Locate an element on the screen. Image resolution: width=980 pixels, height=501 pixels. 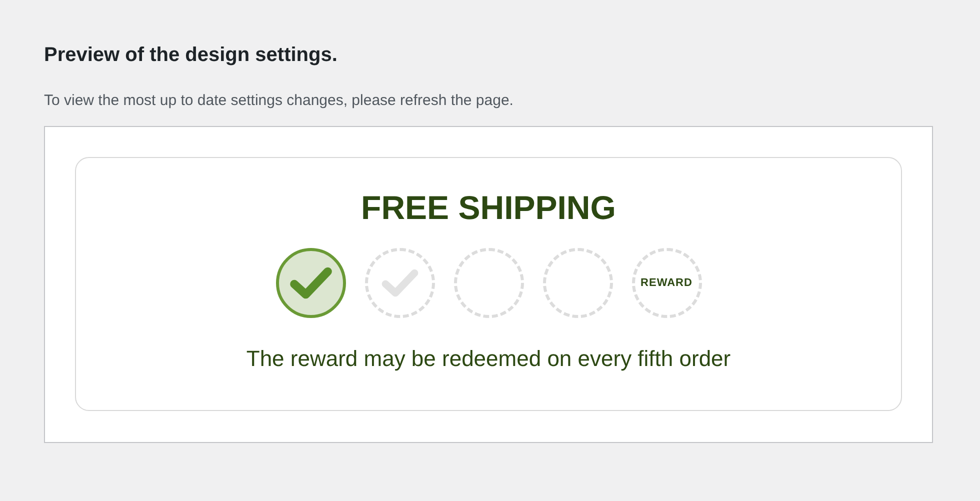
reward-stamp: REWARD is located at coordinates (667, 283).